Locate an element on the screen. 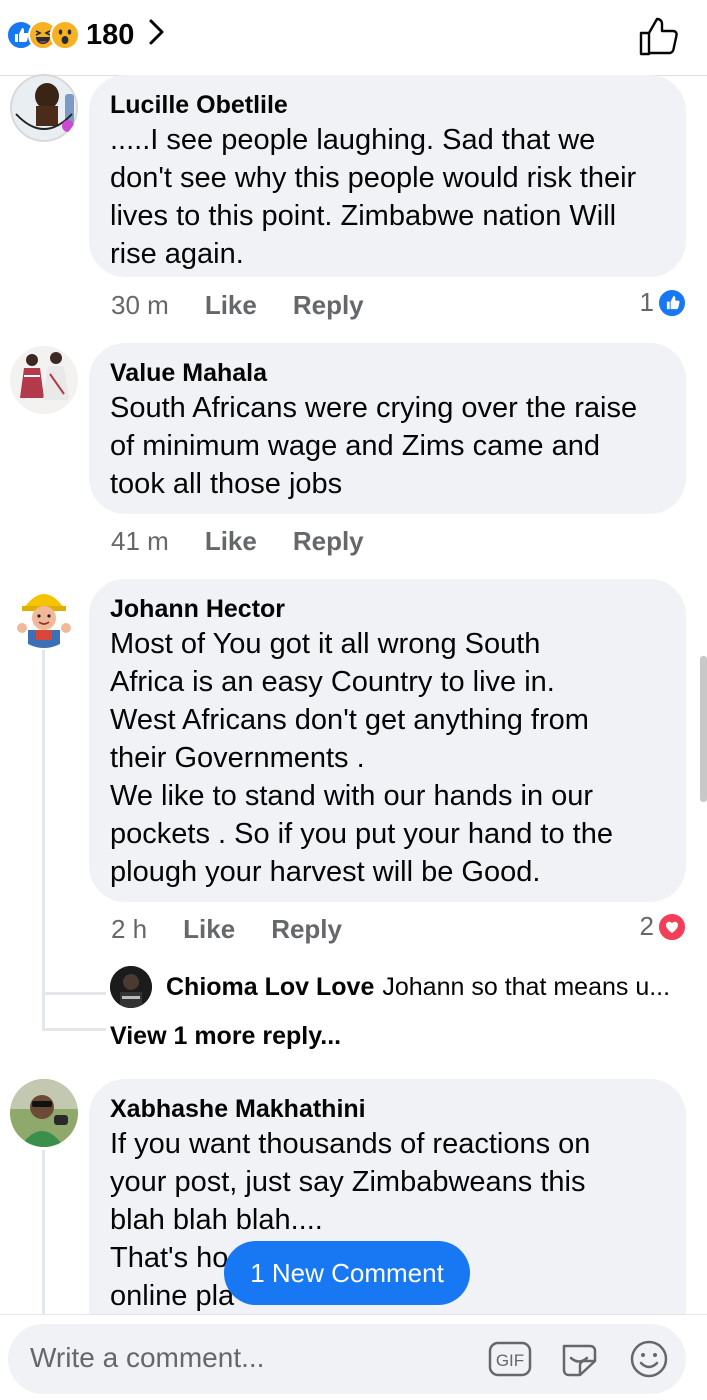 The height and width of the screenshot is (1400, 707). reactions-summary: 180 is located at coordinates (86, 35).